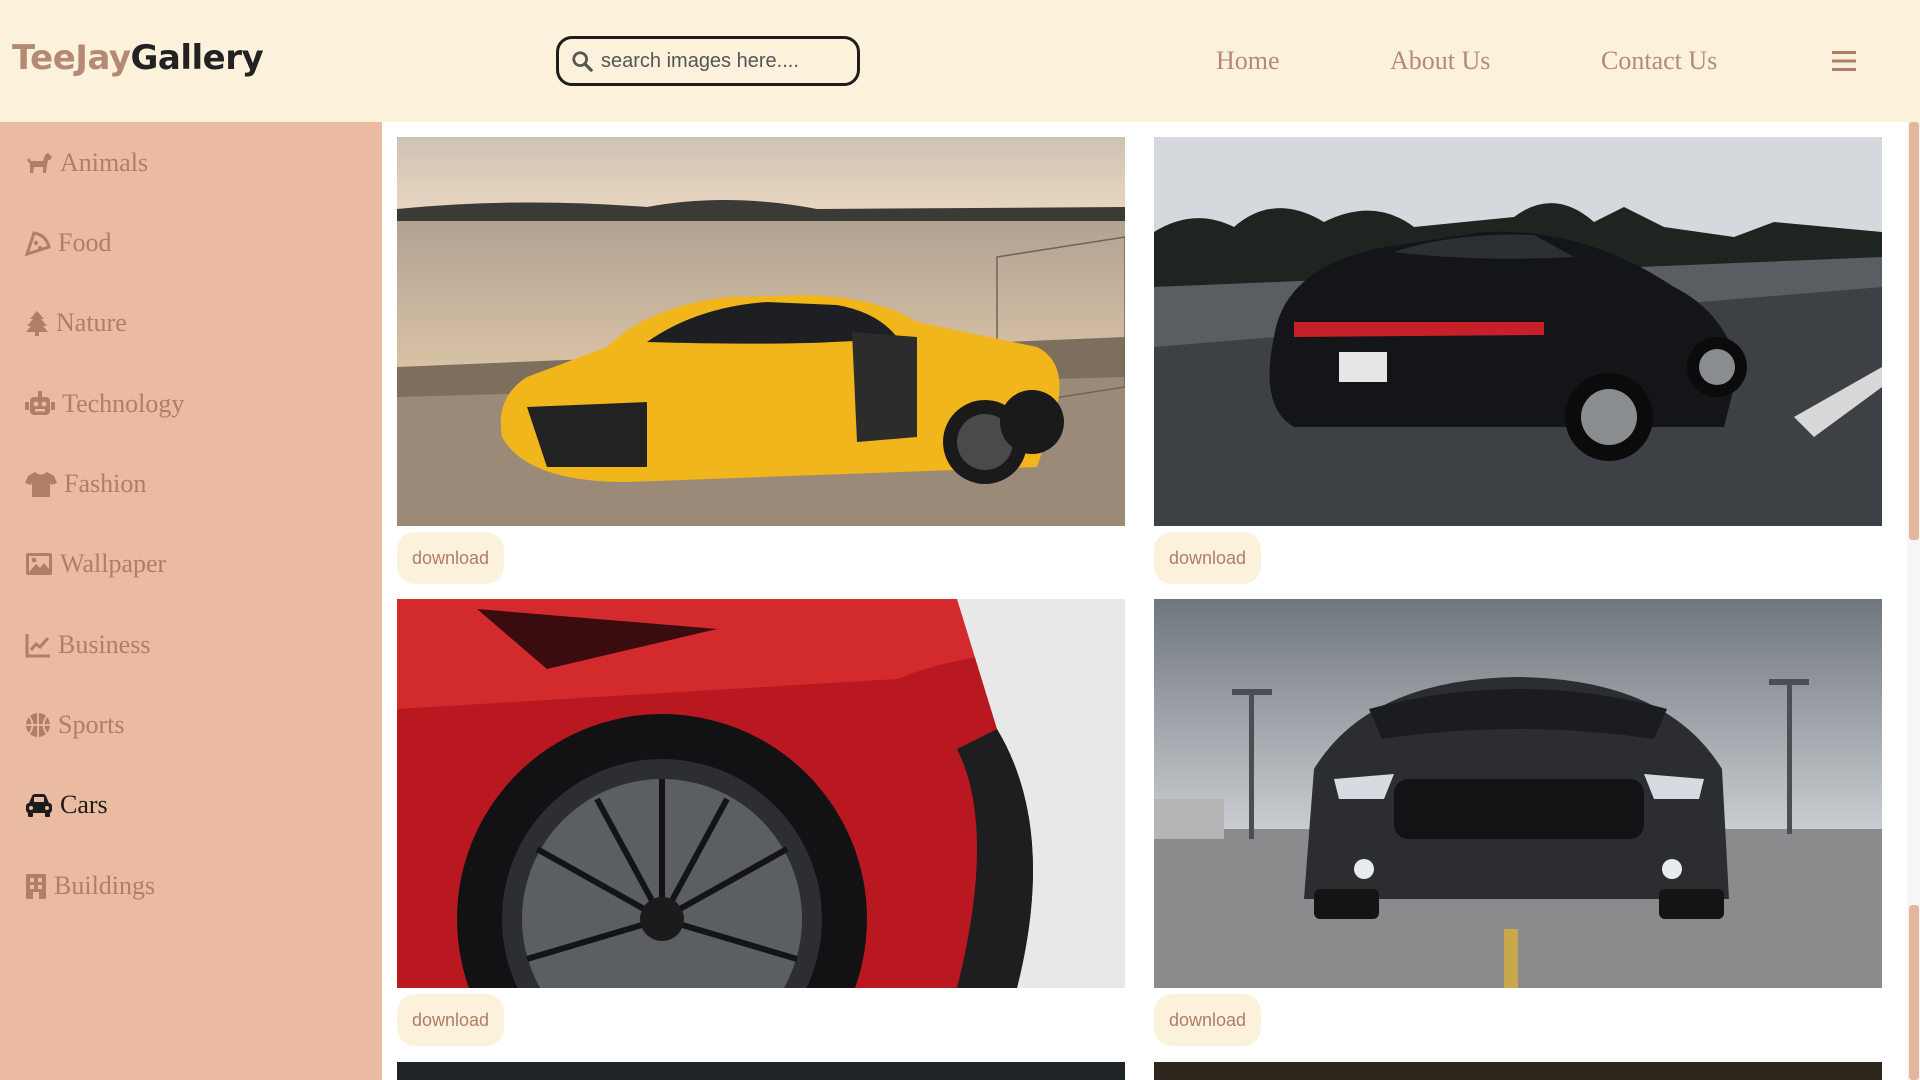 The image size is (1920, 1080). I want to click on sidebar-item-food: Food, so click(67, 243).